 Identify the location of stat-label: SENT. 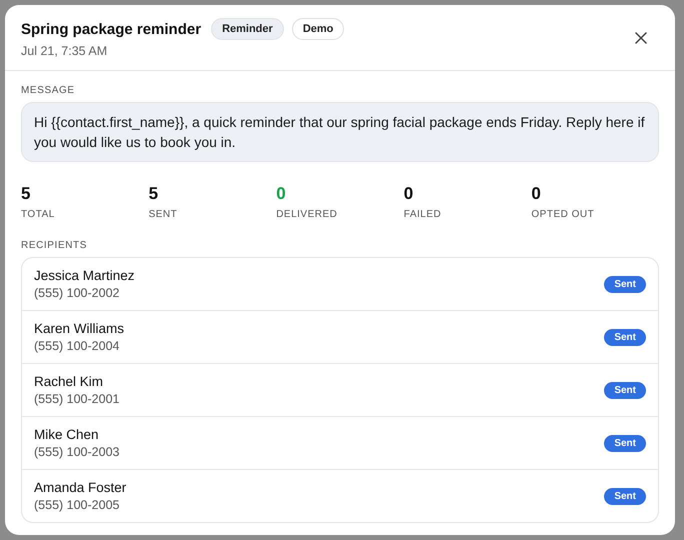
(163, 214).